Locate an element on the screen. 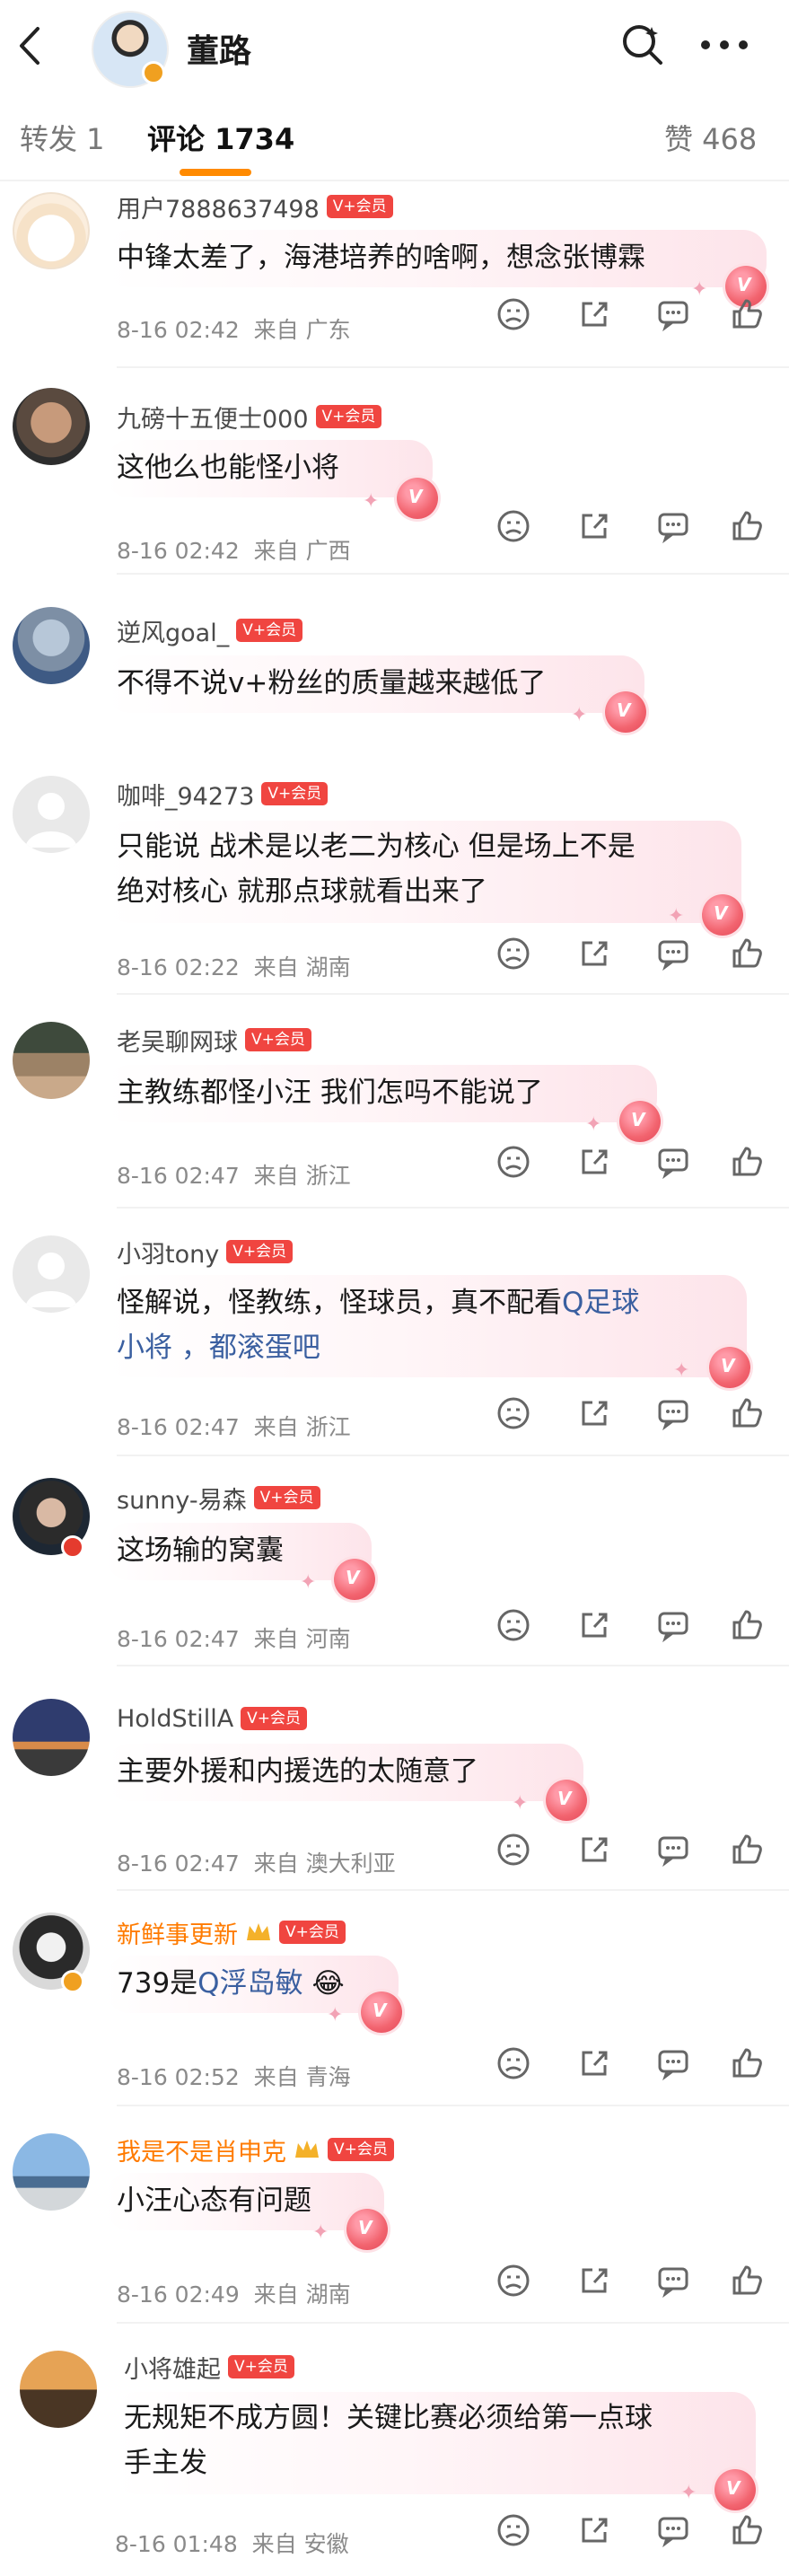  comment-text: 中锋太差了，海港培养的啥啊，想念张博霖 is located at coordinates (381, 258).